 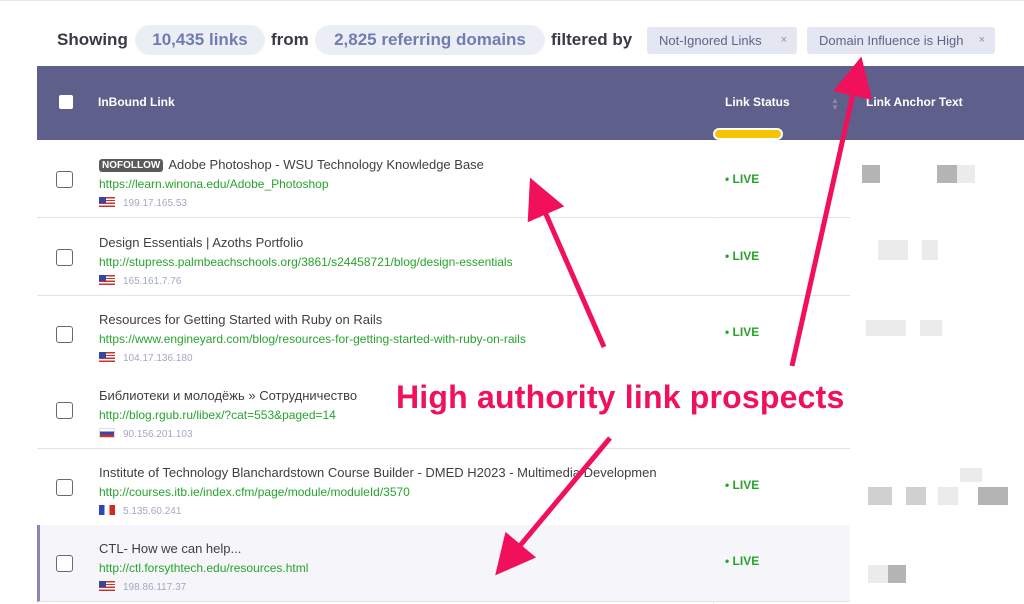 What do you see at coordinates (107, 510) in the screenshot?
I see `fr-flag-icon` at bounding box center [107, 510].